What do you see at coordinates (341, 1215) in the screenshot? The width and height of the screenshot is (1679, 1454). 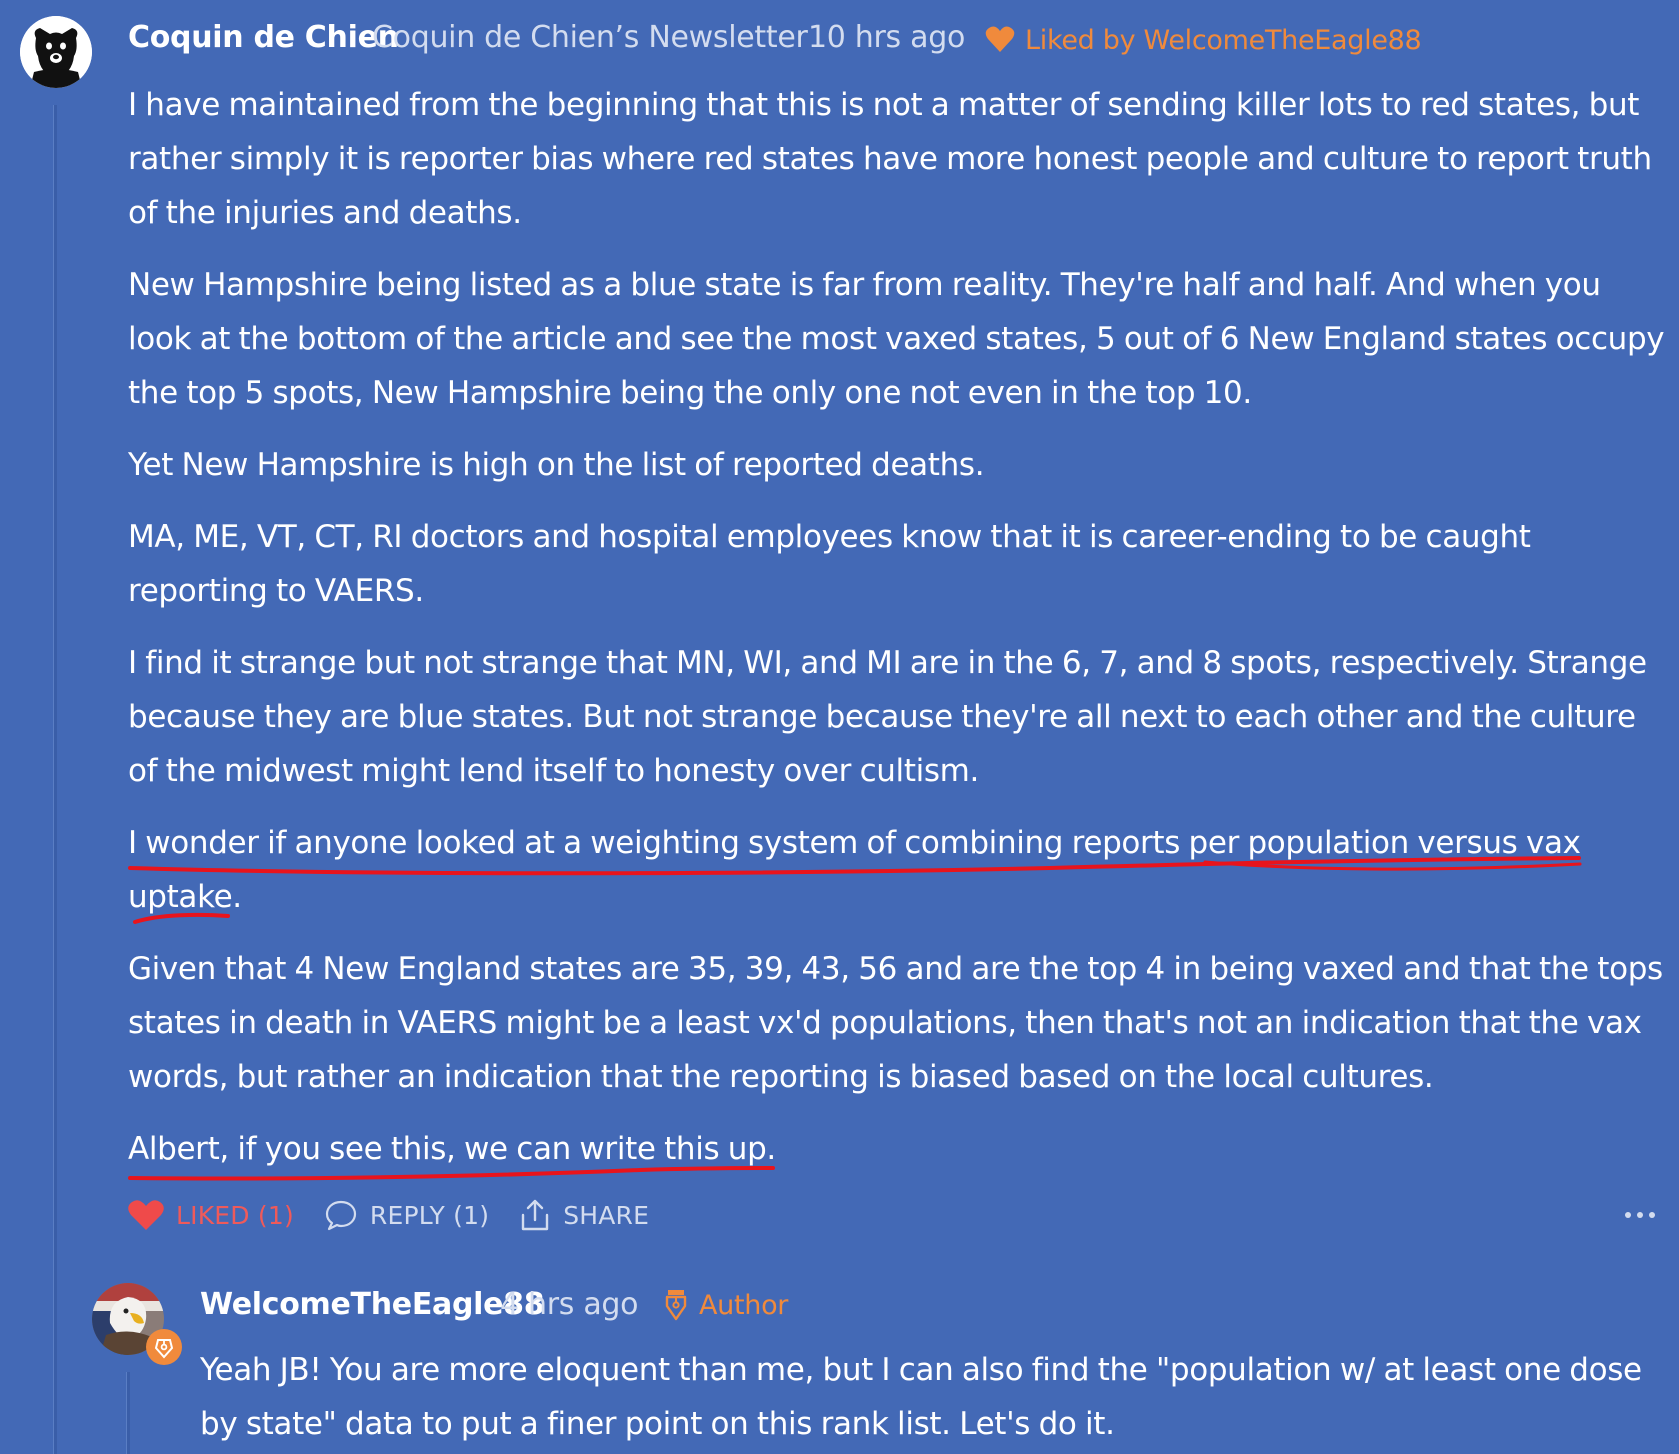 I see `speech-bubble-icon` at bounding box center [341, 1215].